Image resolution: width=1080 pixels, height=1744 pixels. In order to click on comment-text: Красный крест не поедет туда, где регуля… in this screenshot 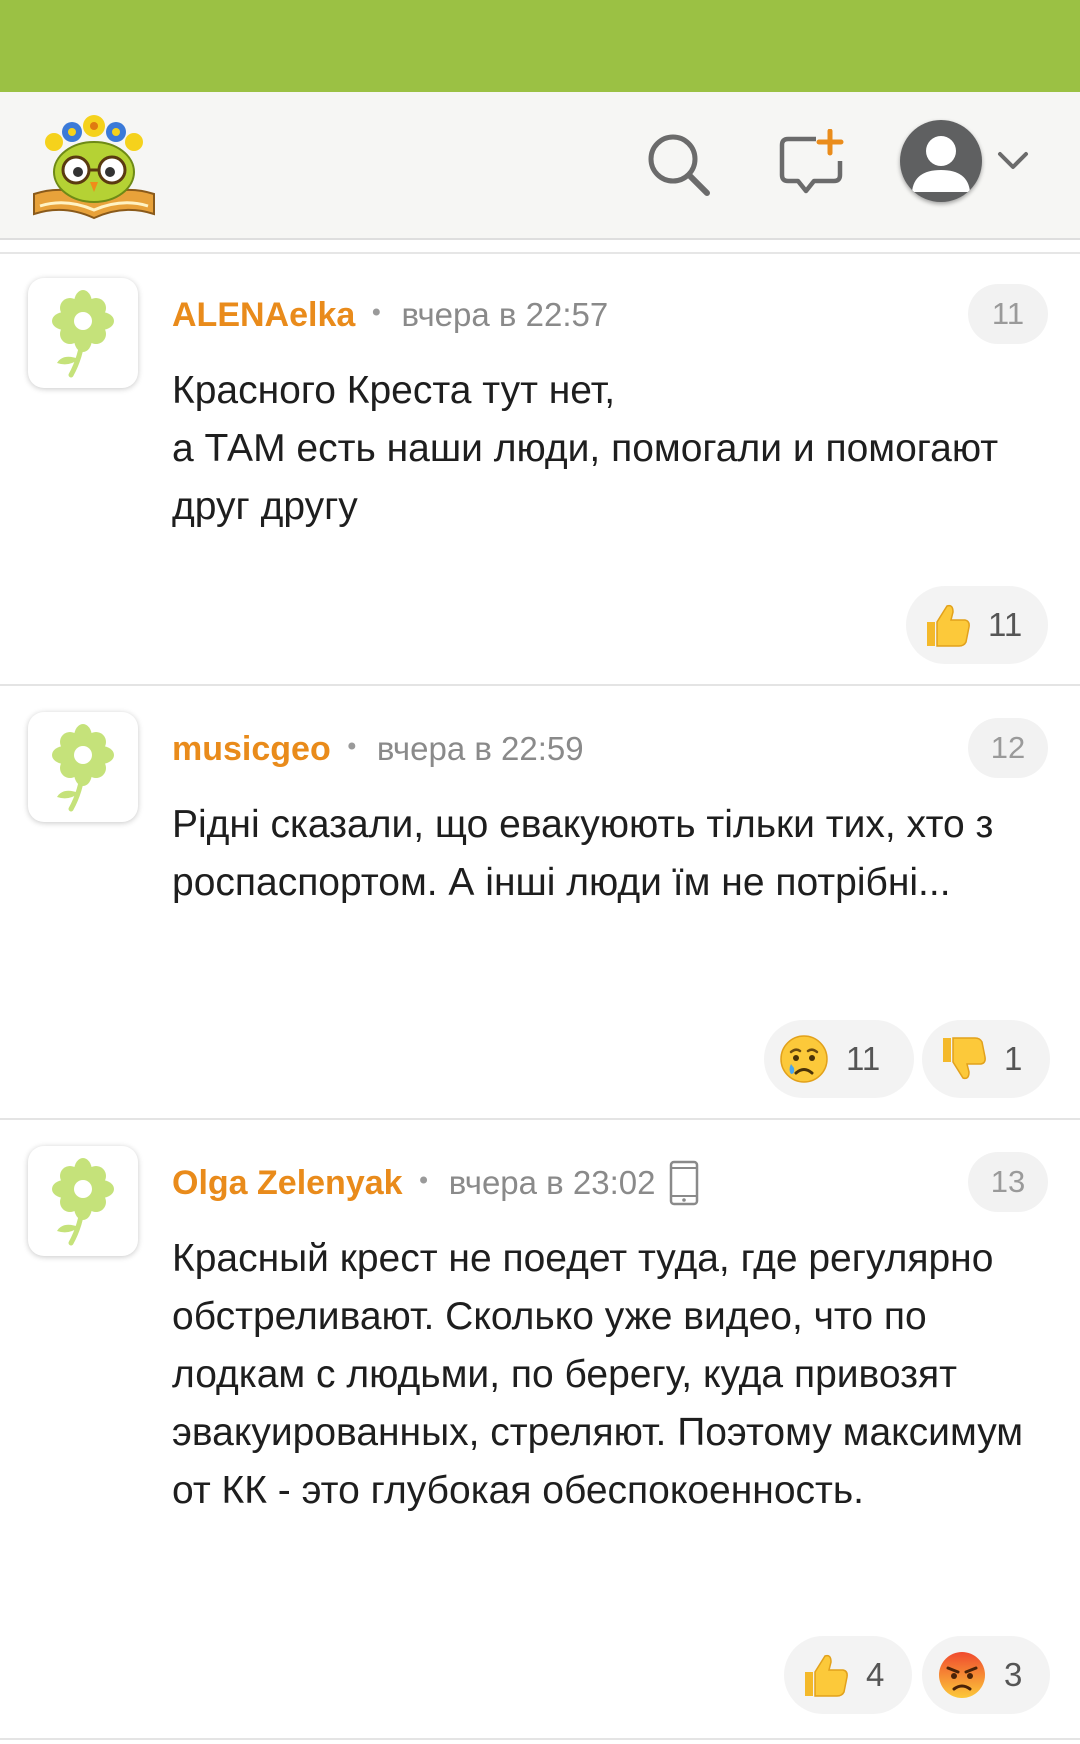, I will do `click(598, 1374)`.